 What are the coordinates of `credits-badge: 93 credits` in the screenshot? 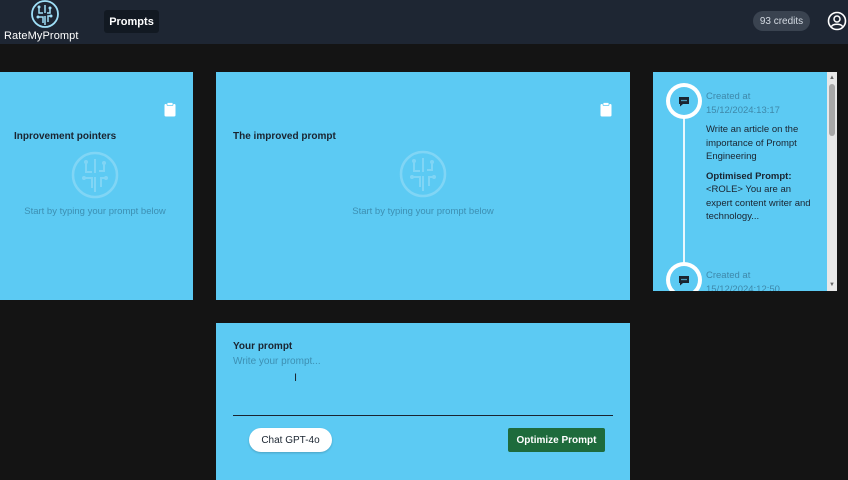 It's located at (781, 21).